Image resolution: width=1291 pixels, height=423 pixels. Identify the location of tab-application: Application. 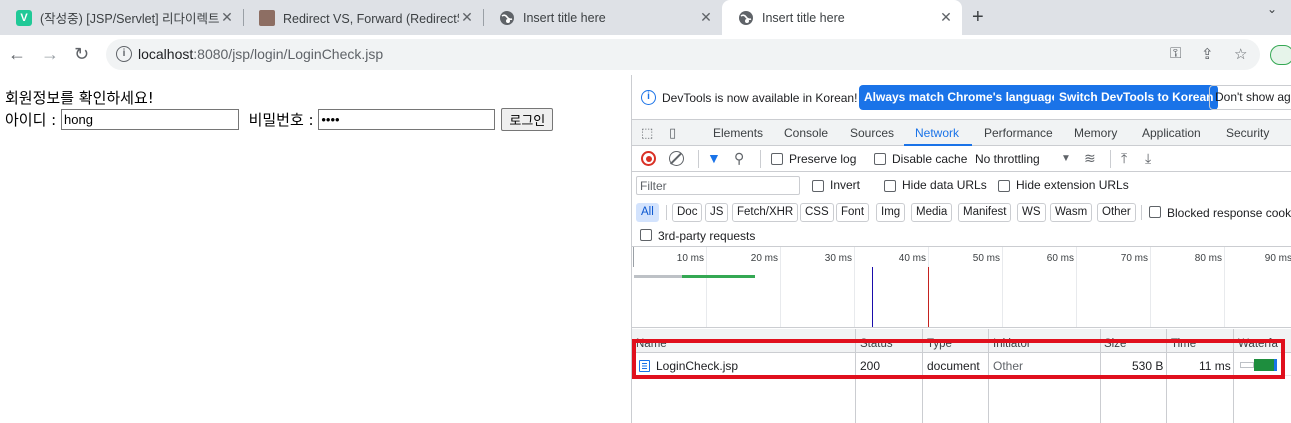
(1171, 133).